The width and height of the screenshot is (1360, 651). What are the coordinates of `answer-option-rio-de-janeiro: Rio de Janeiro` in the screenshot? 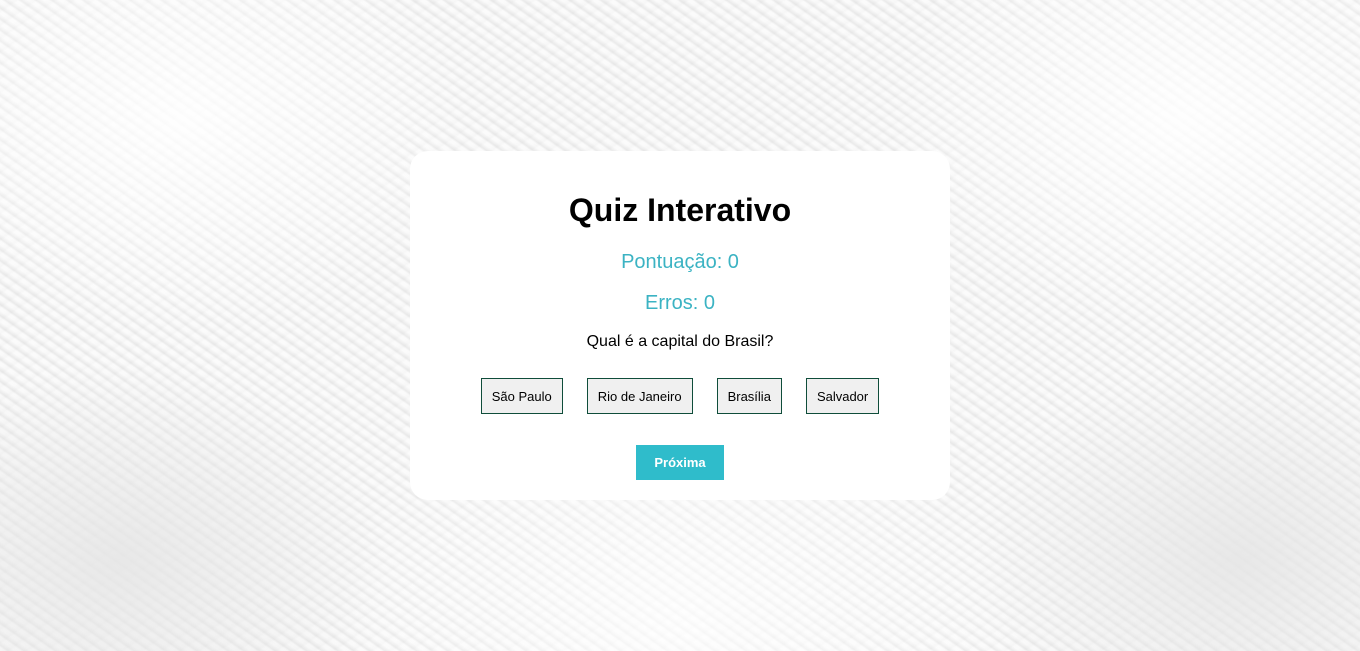 It's located at (639, 396).